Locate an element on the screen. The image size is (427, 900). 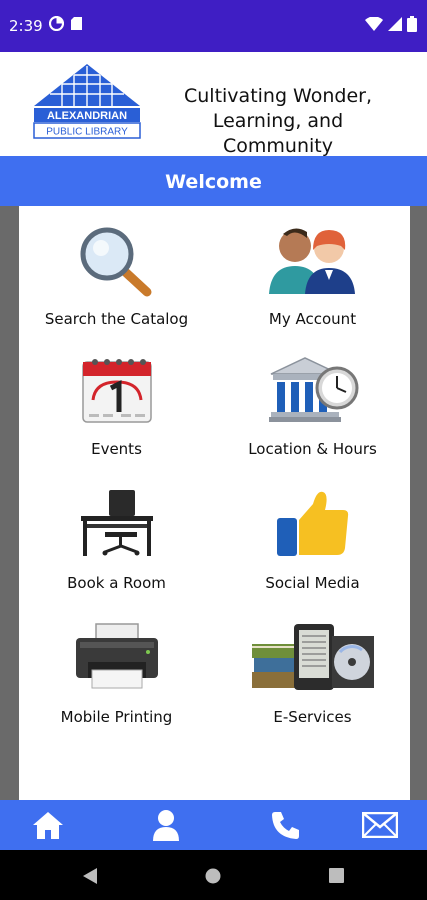
mail-icon is located at coordinates (380, 825).